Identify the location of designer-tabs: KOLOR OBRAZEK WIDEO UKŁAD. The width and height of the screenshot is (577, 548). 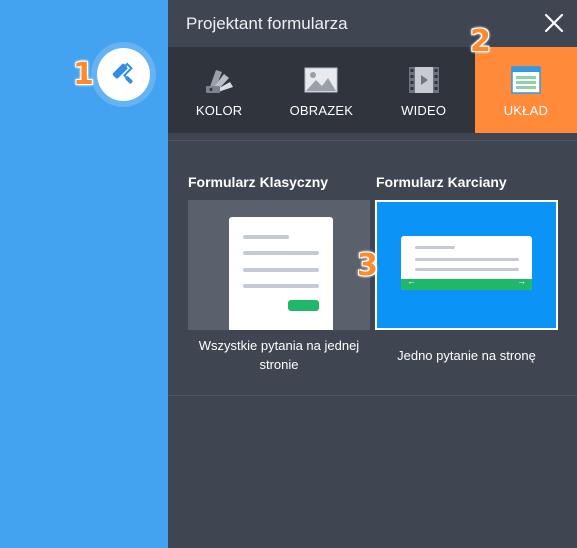
(372, 90).